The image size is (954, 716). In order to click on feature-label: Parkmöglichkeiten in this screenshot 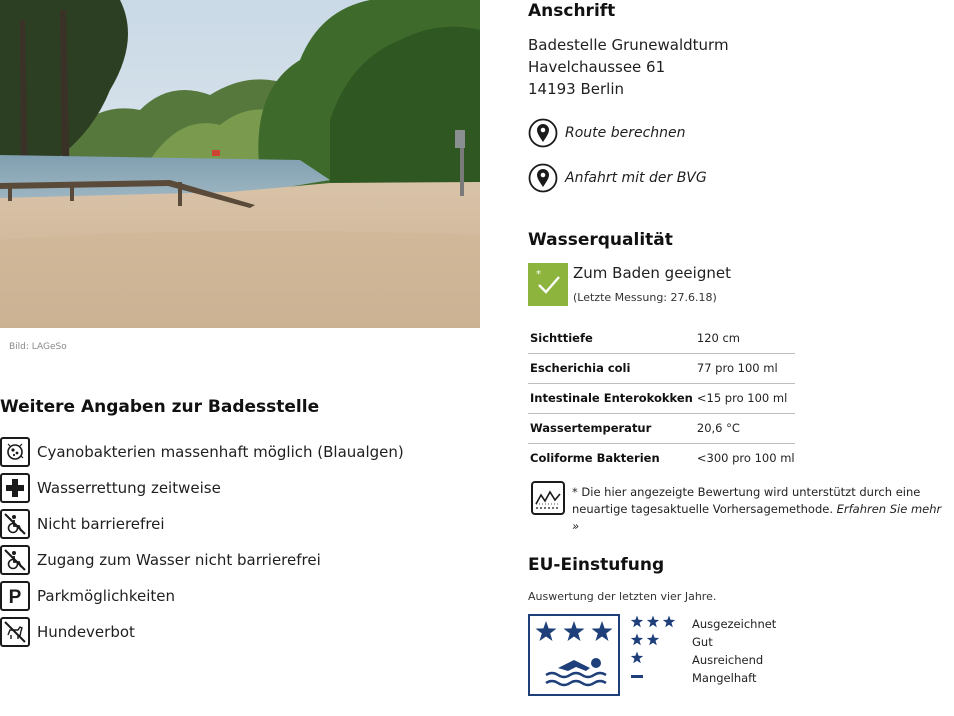, I will do `click(106, 596)`.